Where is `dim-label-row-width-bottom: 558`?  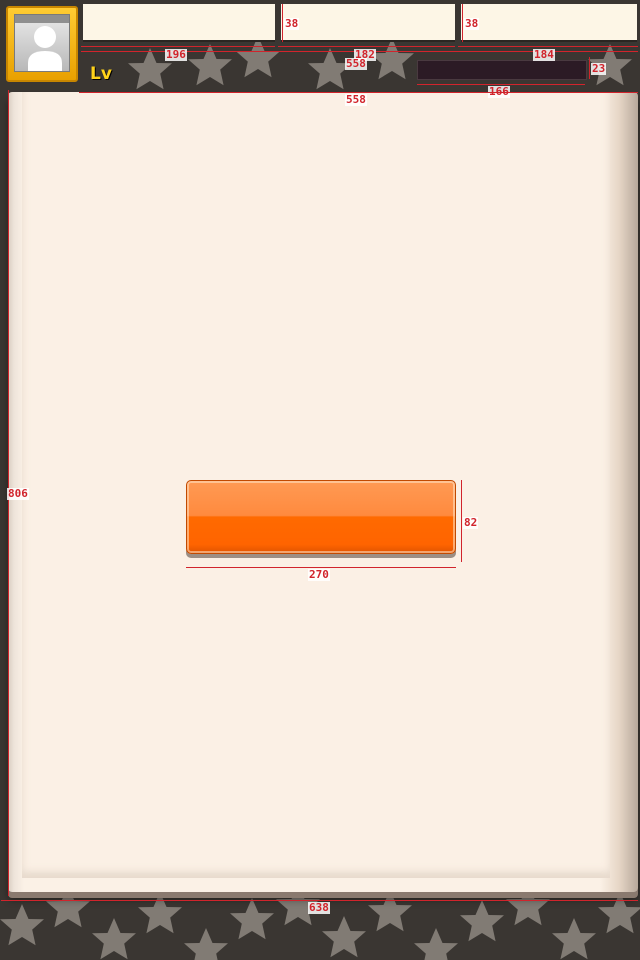
dim-label-row-width-bottom: 558 is located at coordinates (356, 99).